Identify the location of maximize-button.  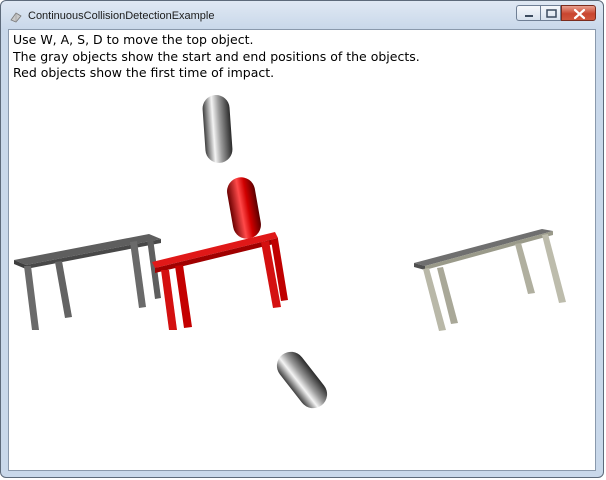
(550, 13).